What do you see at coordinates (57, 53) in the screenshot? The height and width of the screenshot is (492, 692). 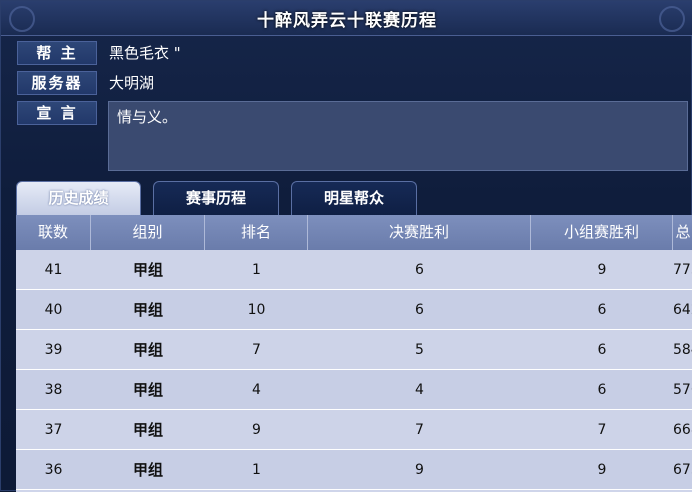 I see `leader-label: 帮 主` at bounding box center [57, 53].